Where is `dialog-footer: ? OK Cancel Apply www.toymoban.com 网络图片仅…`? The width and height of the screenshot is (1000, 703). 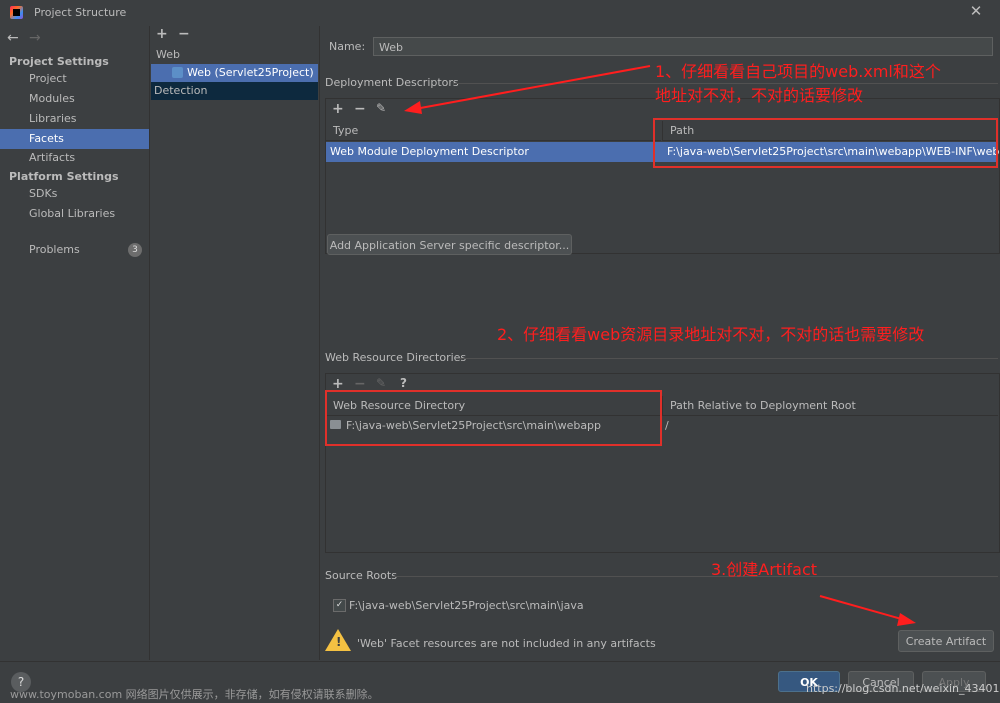
dialog-footer: ? OK Cancel Apply www.toymoban.com 网络图片仅… is located at coordinates (500, 682).